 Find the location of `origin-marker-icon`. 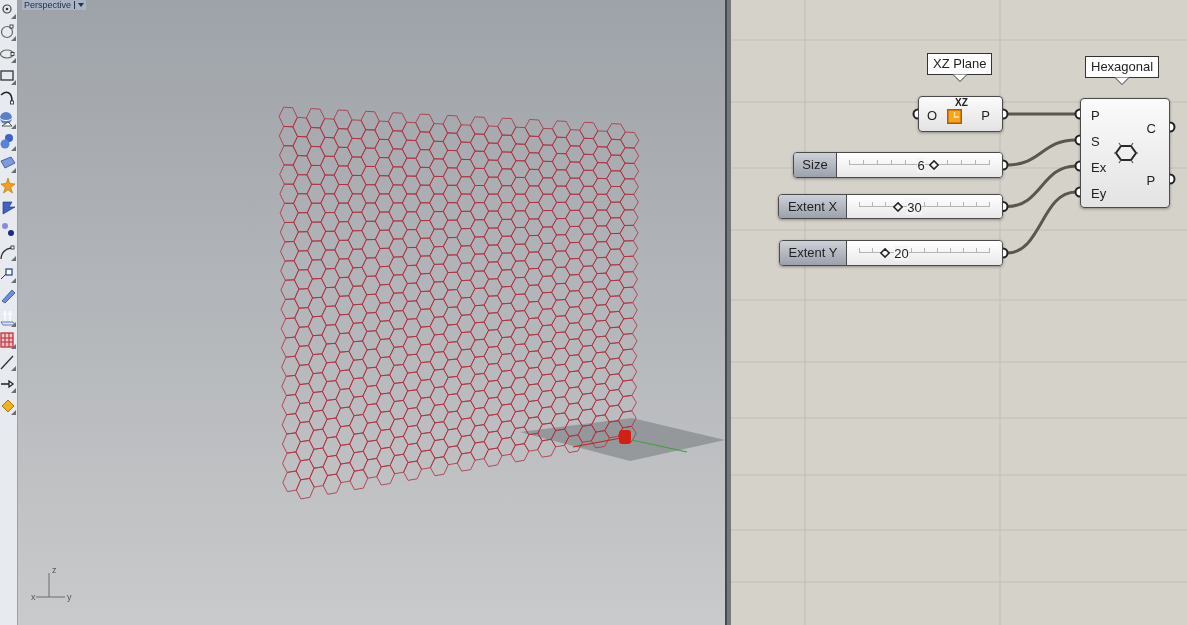

origin-marker-icon is located at coordinates (625, 437).